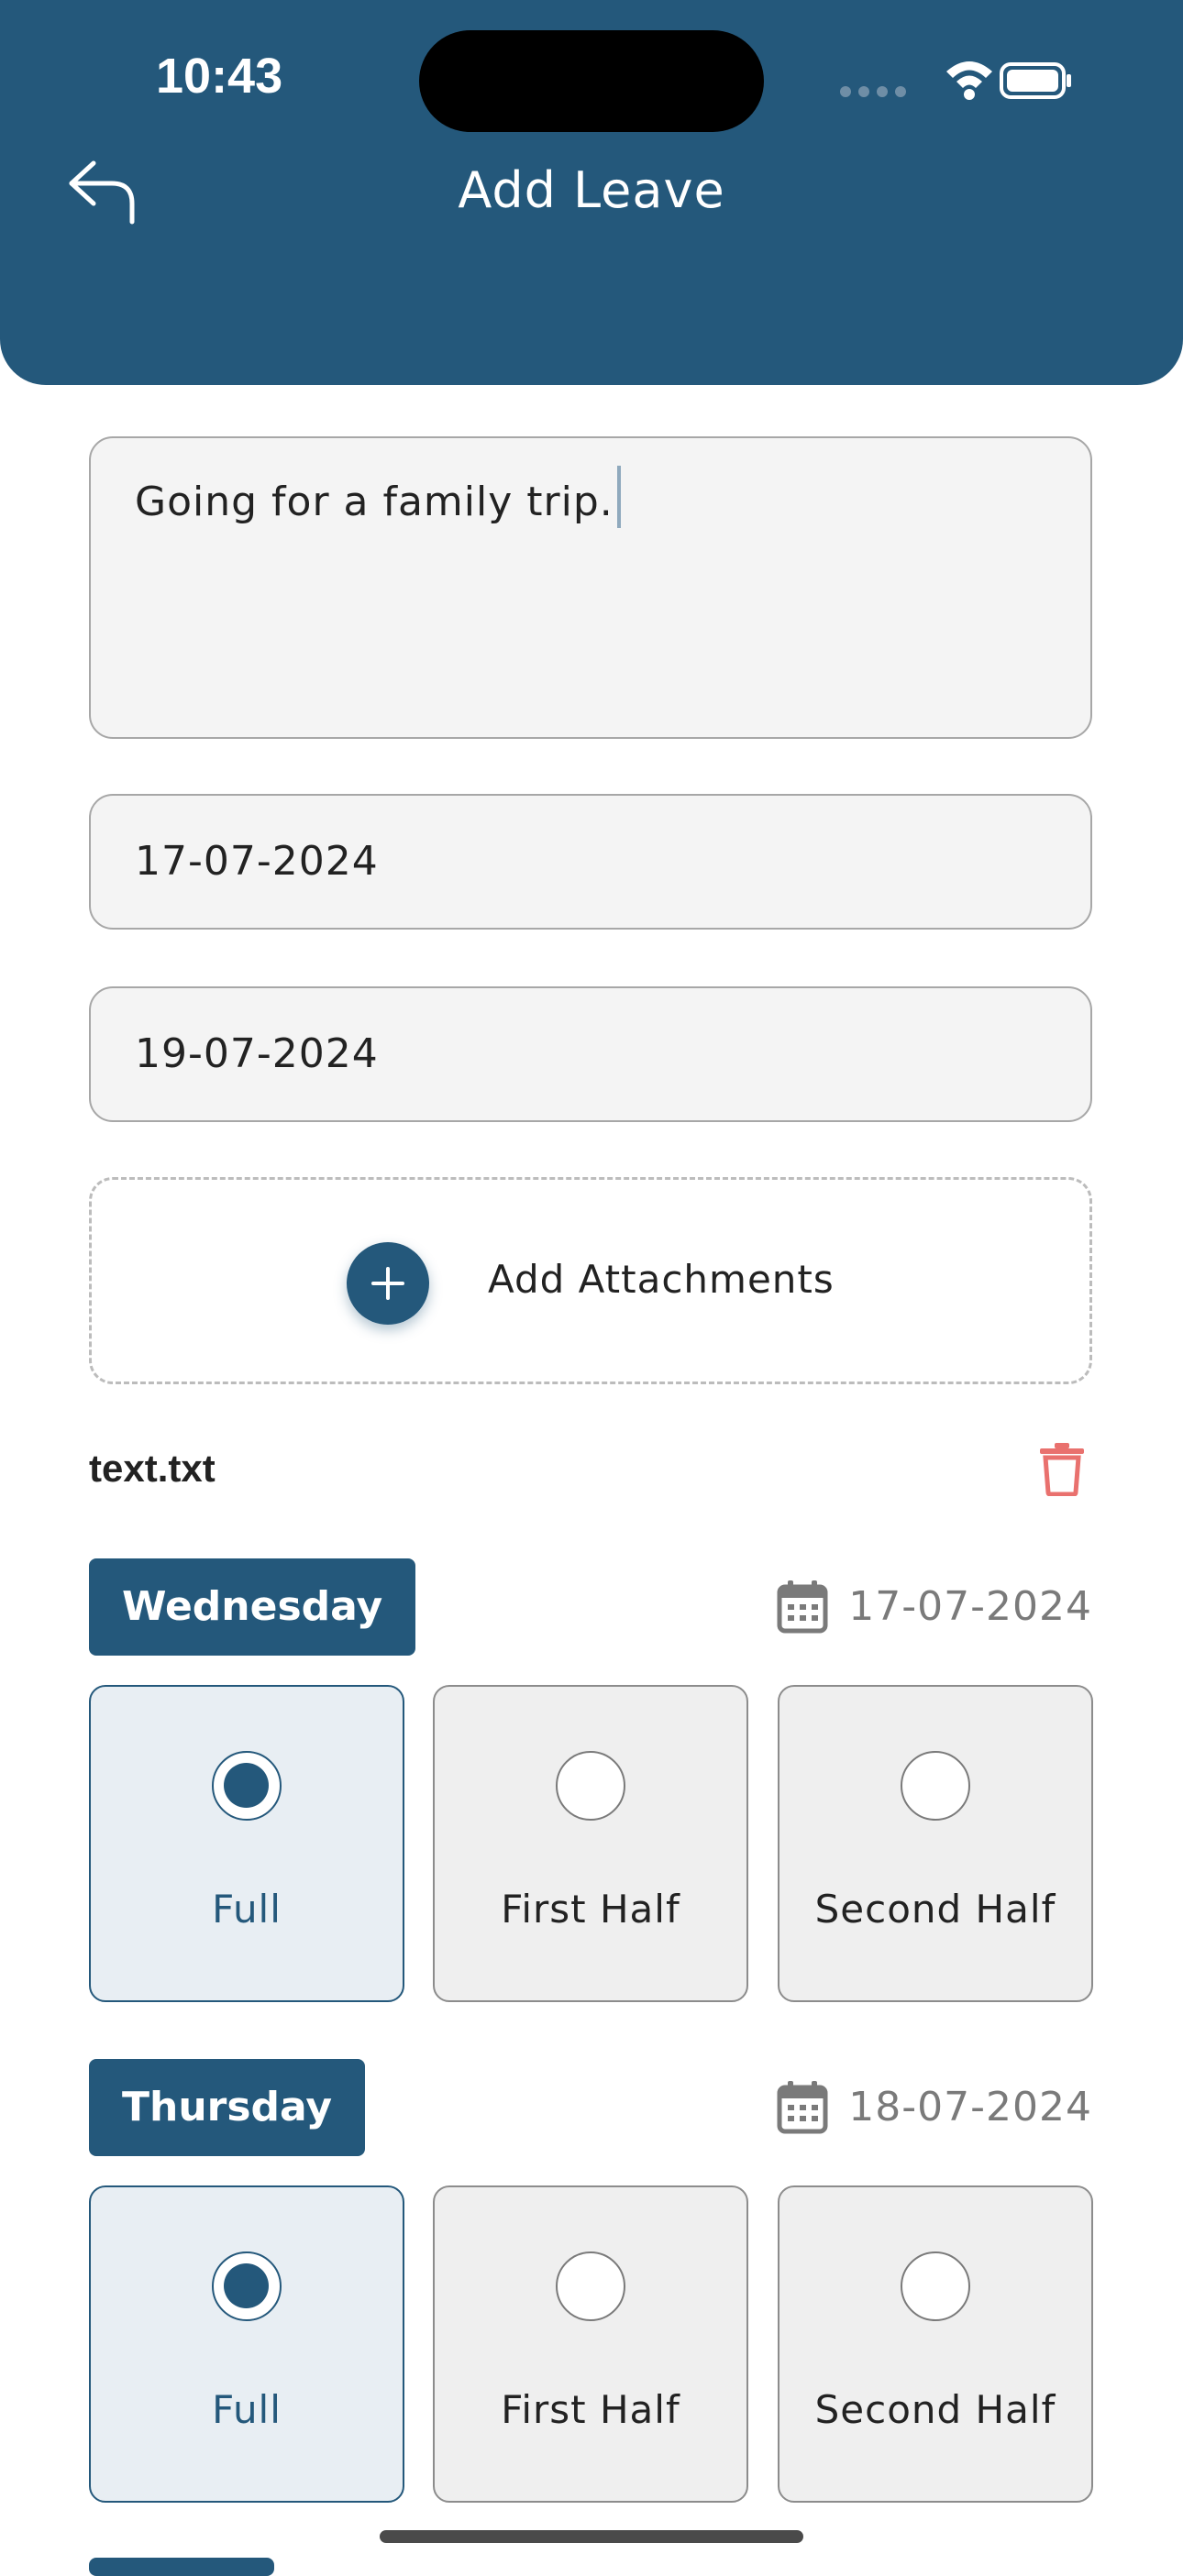 The image size is (1183, 2576). Describe the element at coordinates (591, 81) in the screenshot. I see `dynamic-island` at that location.